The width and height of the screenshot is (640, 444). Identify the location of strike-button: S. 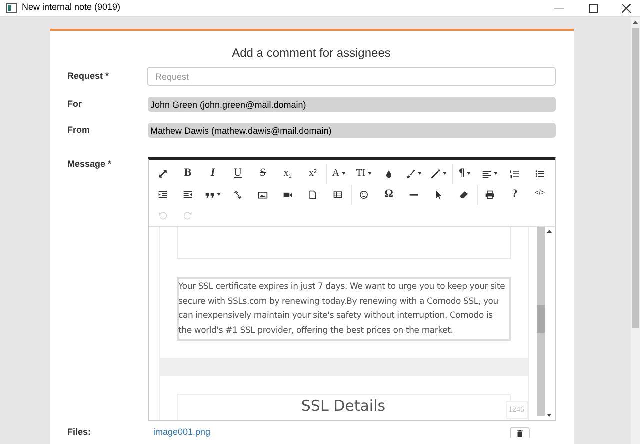
(263, 174).